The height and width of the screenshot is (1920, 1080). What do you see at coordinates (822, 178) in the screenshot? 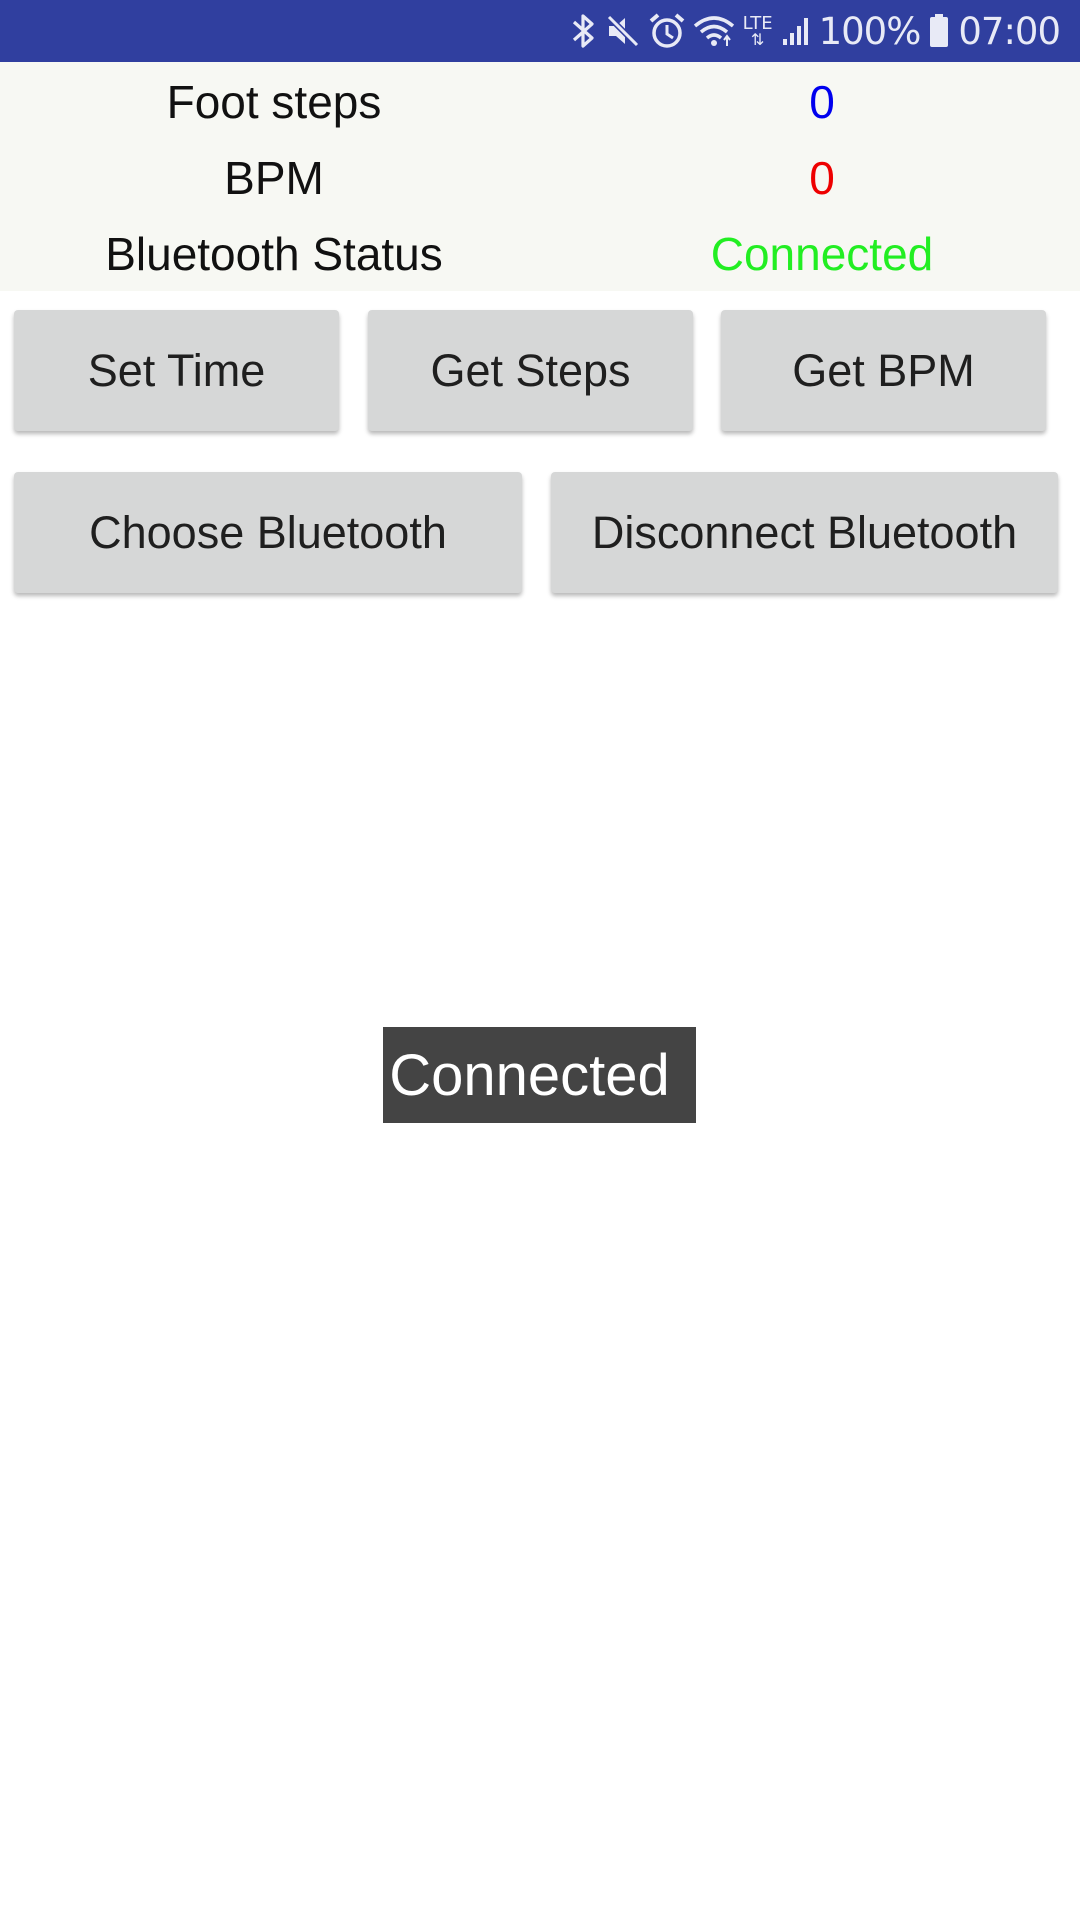
I see `bpm-value: 0` at bounding box center [822, 178].